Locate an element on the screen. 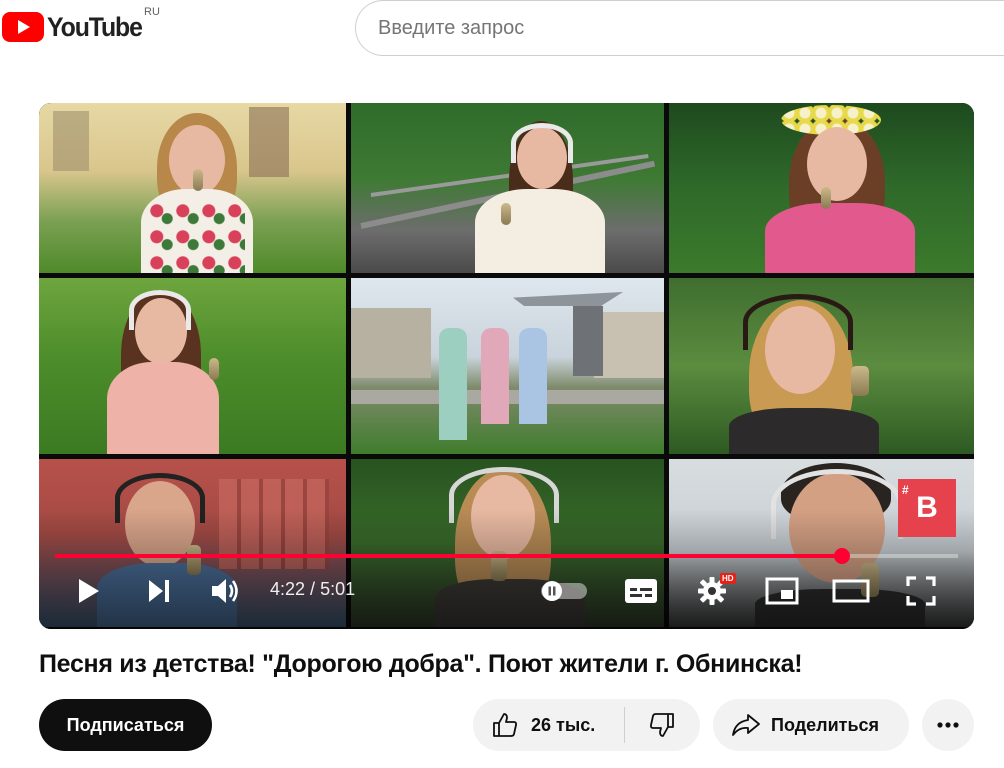  dislike-icon is located at coordinates (662, 725).